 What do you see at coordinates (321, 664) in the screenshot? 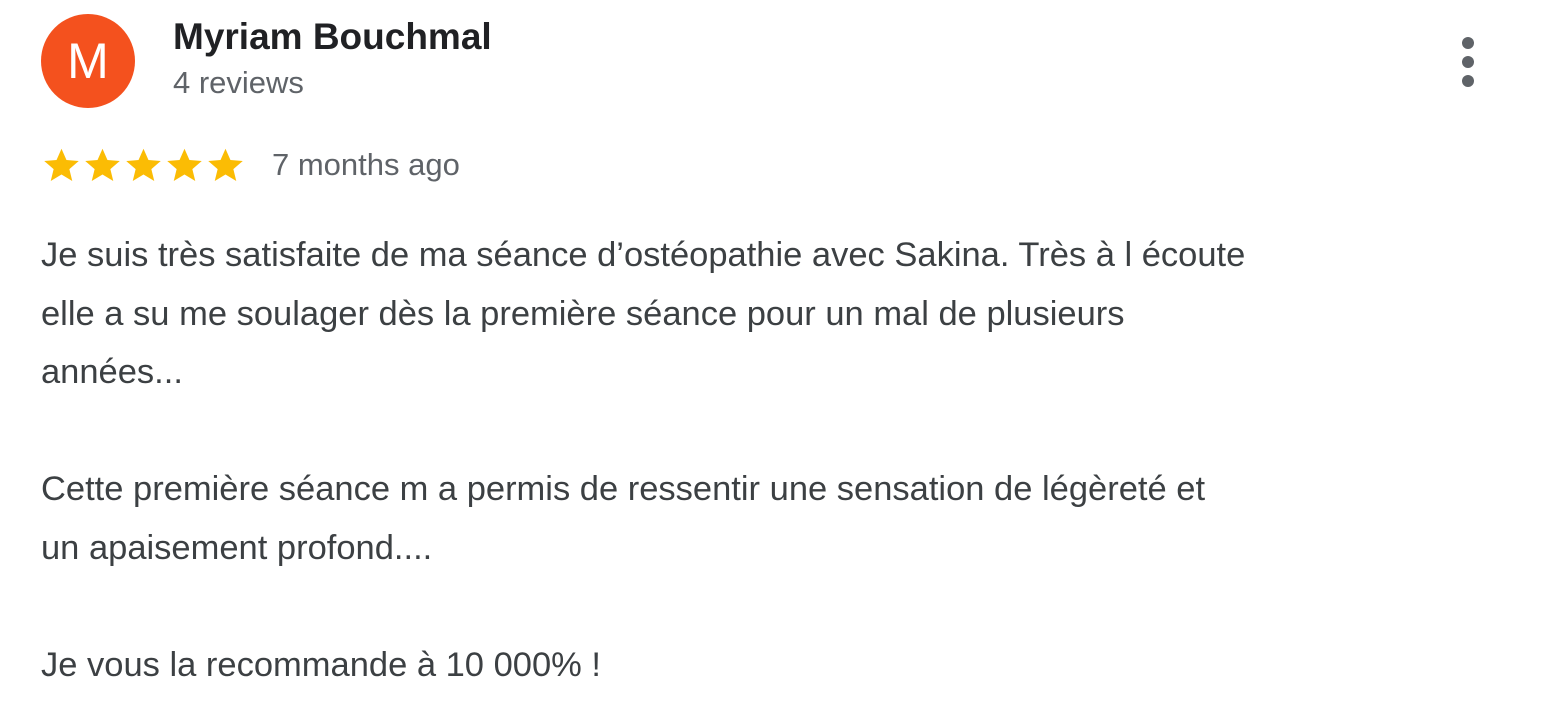
I see `review-line: Je vous la recommande à 10 000% !` at bounding box center [321, 664].